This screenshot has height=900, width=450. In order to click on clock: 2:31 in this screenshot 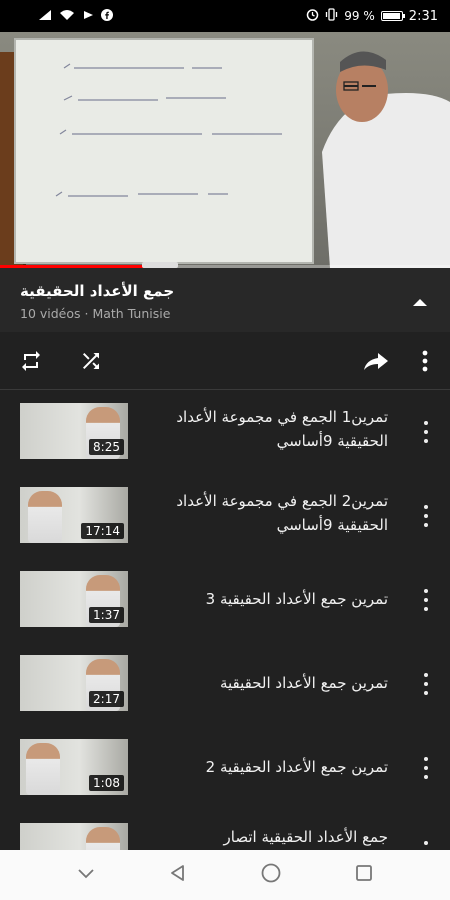, I will do `click(423, 16)`.